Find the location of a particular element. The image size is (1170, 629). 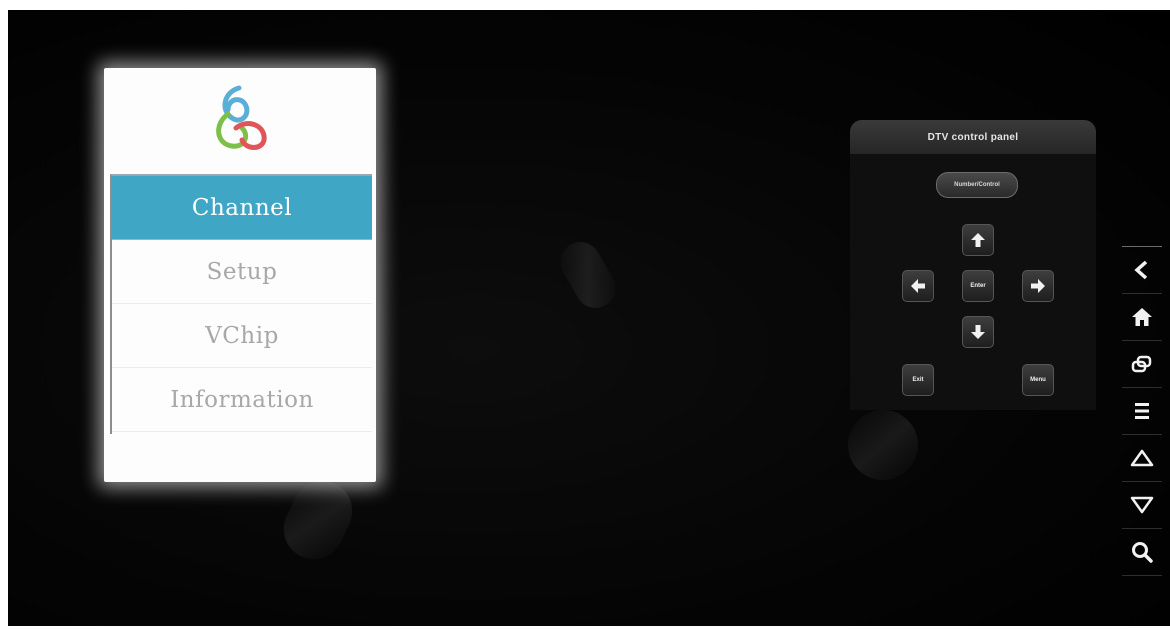

arrow-down-icon is located at coordinates (978, 332).